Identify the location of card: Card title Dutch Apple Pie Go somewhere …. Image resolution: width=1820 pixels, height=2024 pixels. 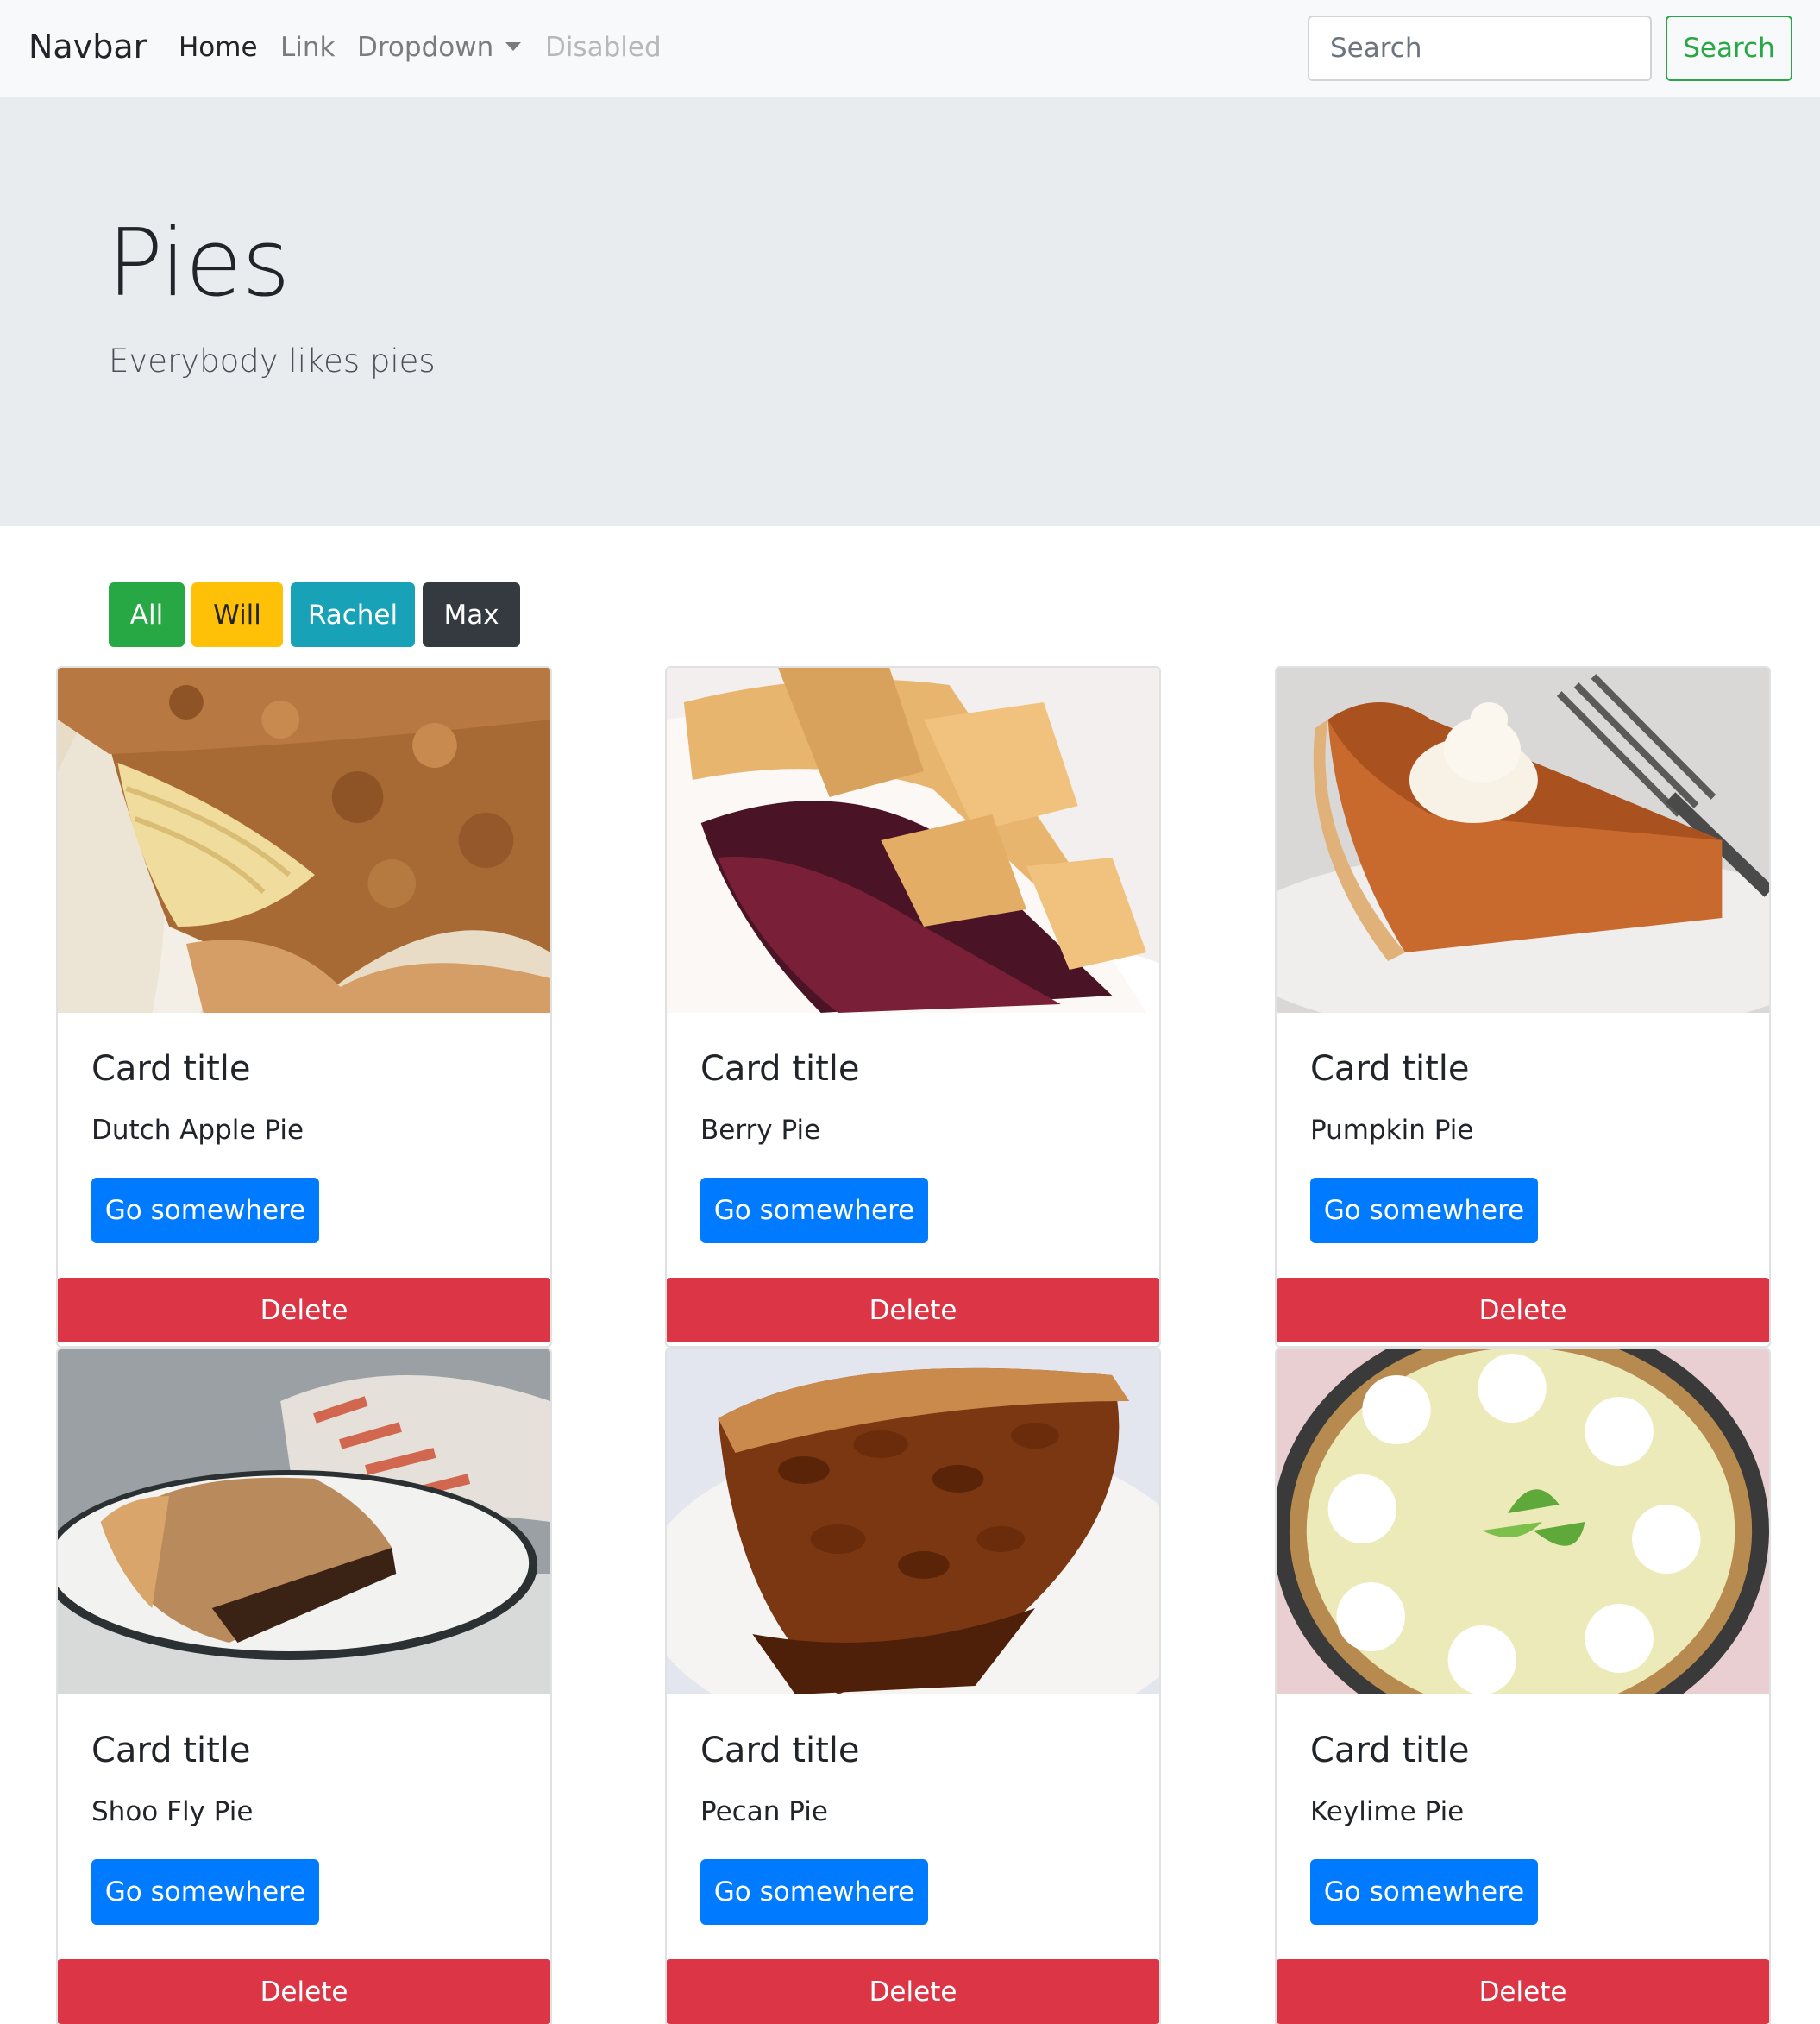
(304, 1007).